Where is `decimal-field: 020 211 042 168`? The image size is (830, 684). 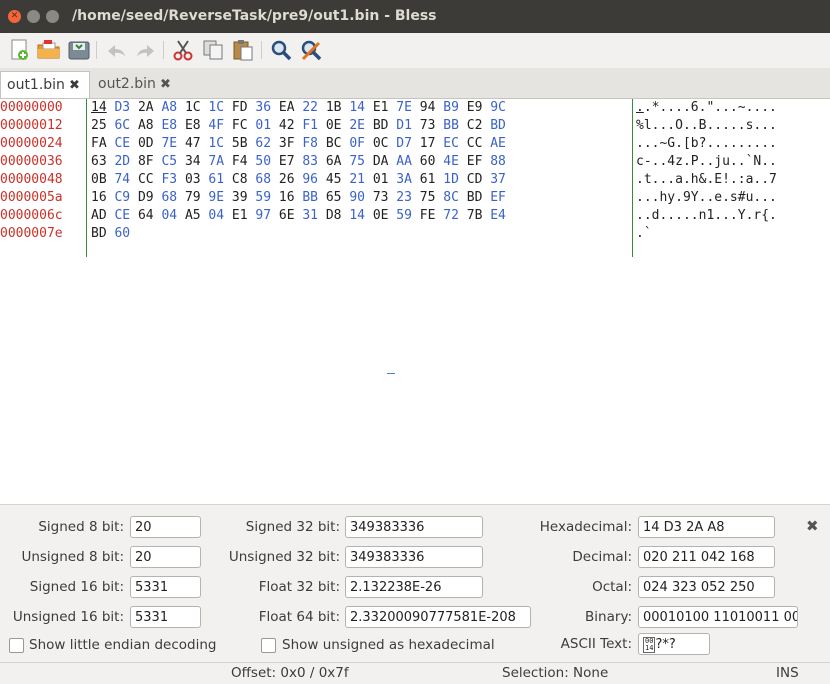 decimal-field: 020 211 042 168 is located at coordinates (706, 557).